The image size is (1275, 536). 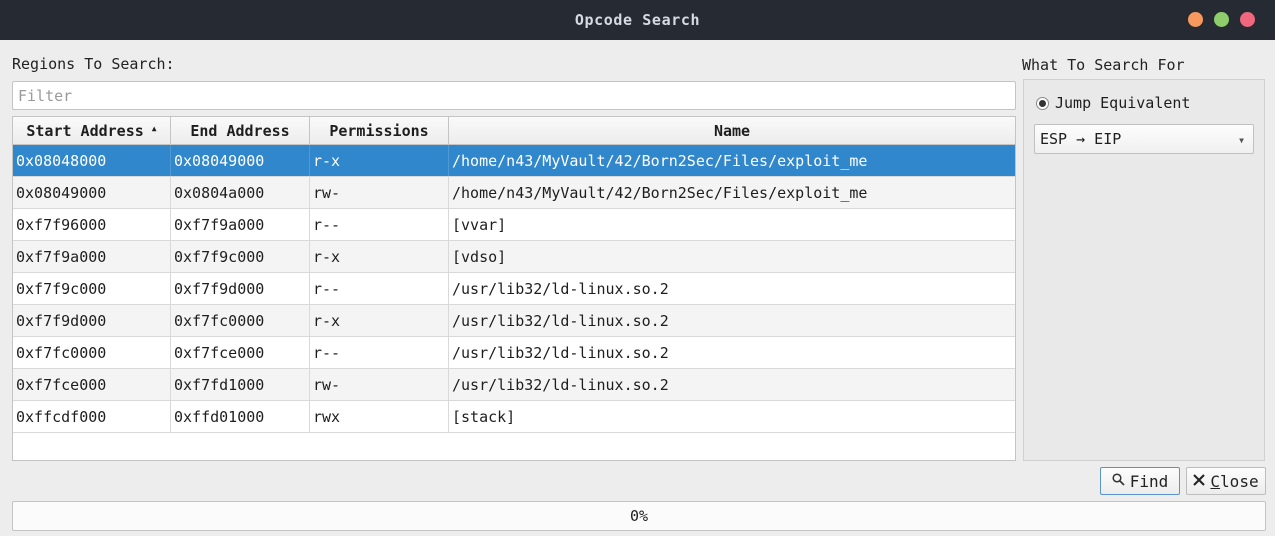 I want to click on column-header-permissions: Permissions, so click(x=379, y=130).